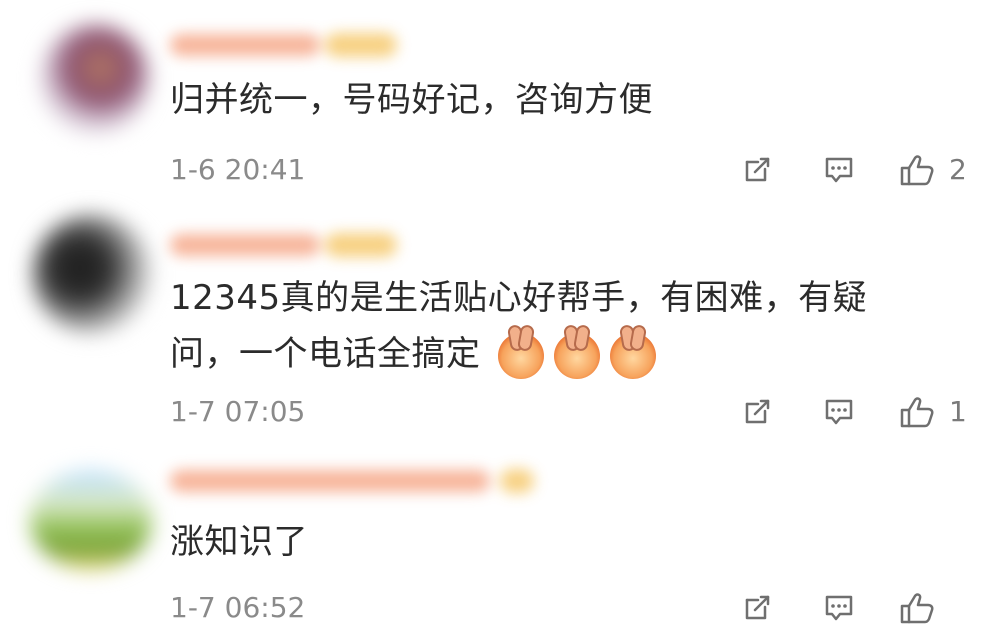  Describe the element at coordinates (550, 326) in the screenshot. I see `comment-text: 12345真的是生活贴心好帮手，有困难，有疑问，一个电话全搞定` at that location.